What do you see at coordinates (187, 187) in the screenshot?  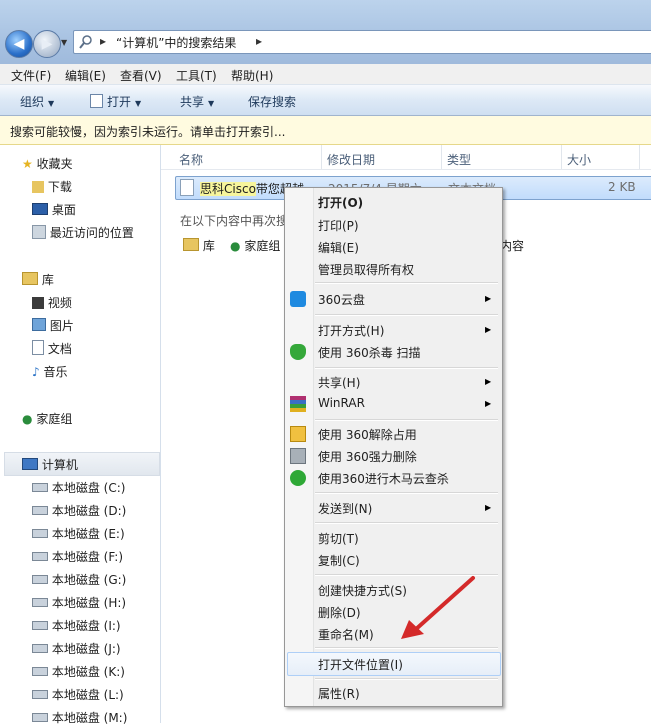 I see `text-file-icon` at bounding box center [187, 187].